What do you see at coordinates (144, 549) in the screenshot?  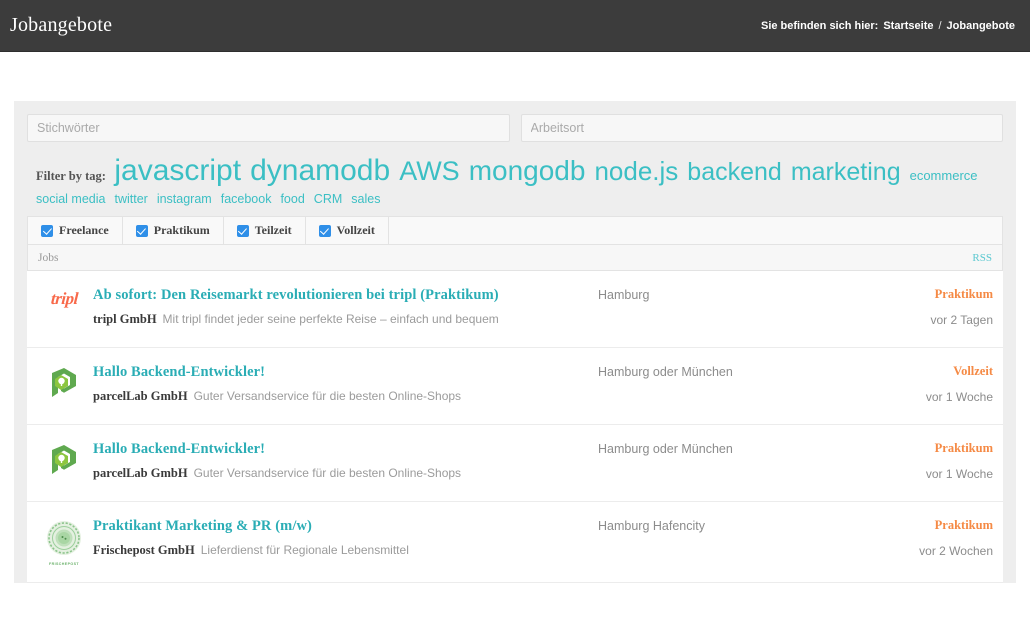 I see `job-company: Frischepost GmbH` at bounding box center [144, 549].